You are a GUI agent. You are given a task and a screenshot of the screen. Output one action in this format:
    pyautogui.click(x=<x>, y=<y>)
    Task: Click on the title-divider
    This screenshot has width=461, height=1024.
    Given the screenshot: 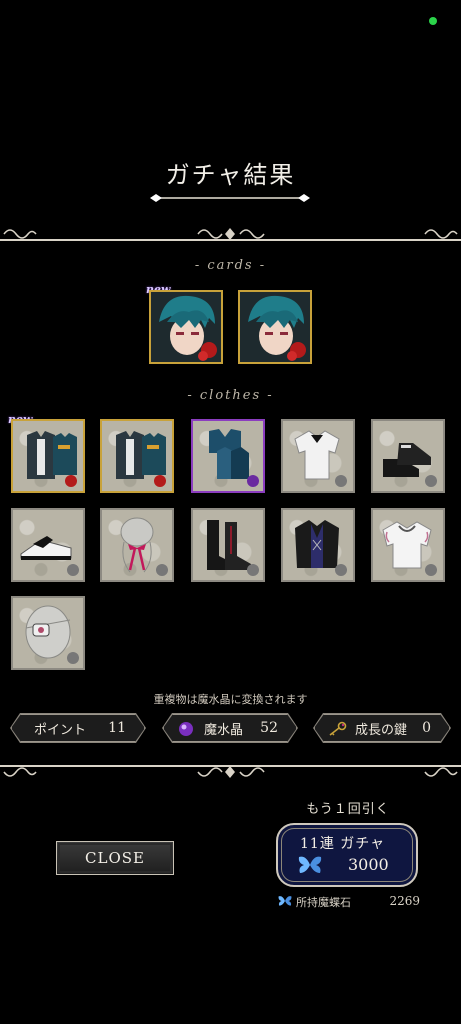 What is the action you would take?
    pyautogui.click(x=230, y=198)
    